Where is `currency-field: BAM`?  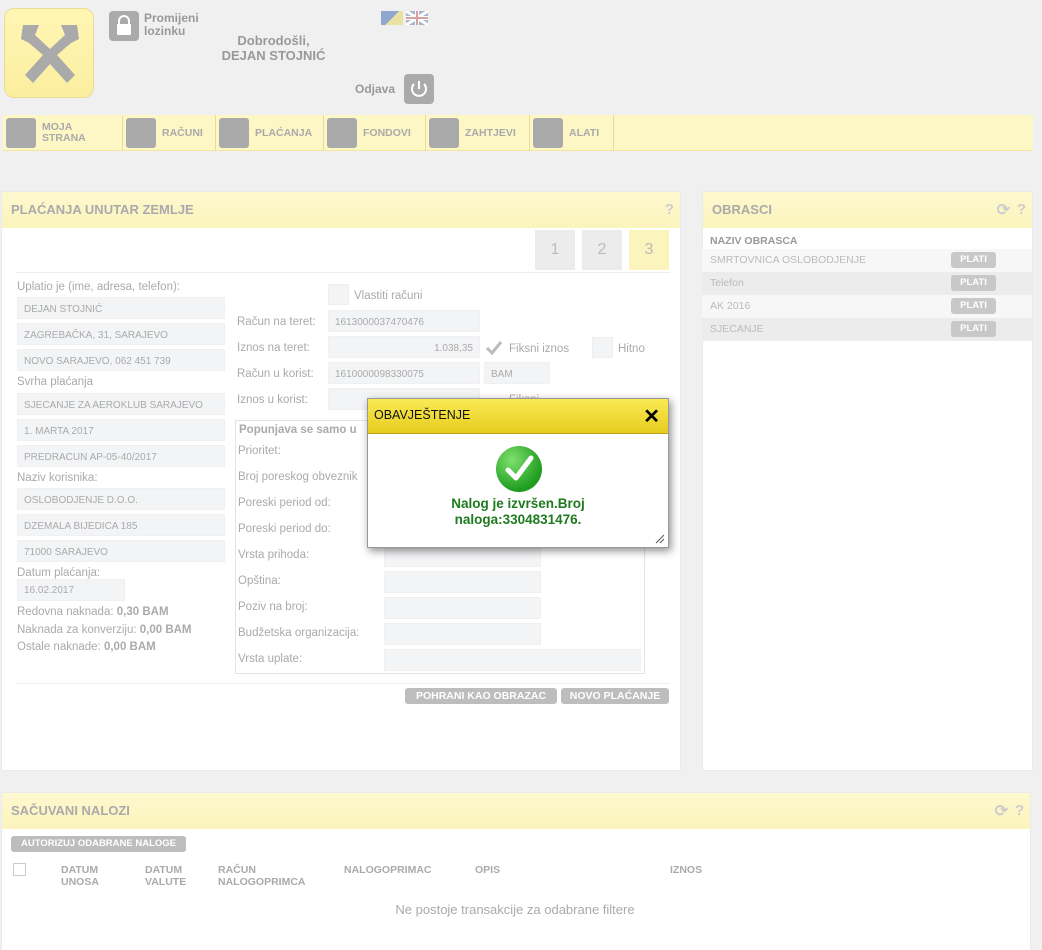 currency-field: BAM is located at coordinates (517, 373).